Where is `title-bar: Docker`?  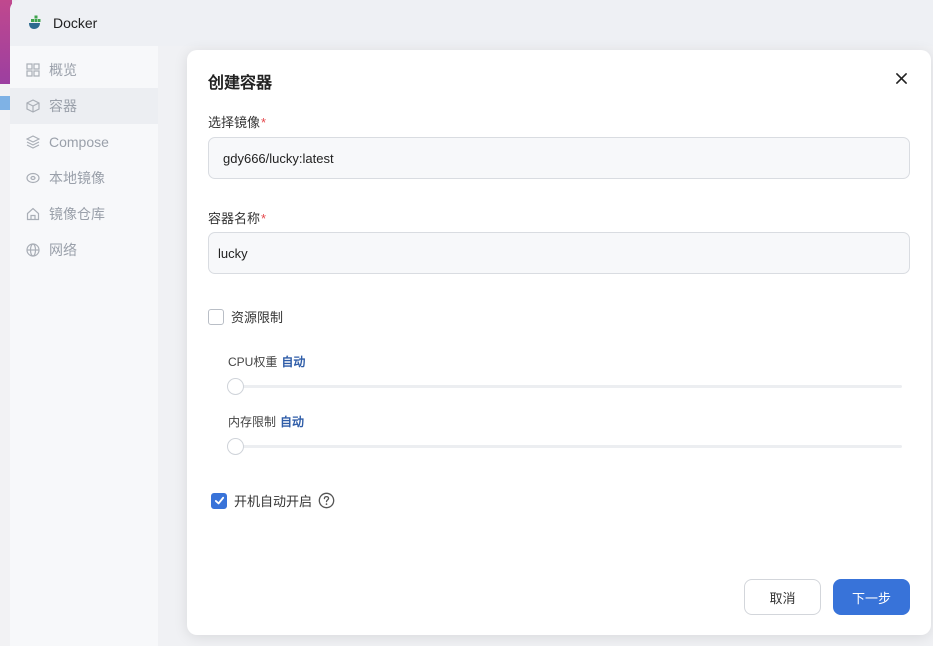
title-bar: Docker is located at coordinates (471, 23).